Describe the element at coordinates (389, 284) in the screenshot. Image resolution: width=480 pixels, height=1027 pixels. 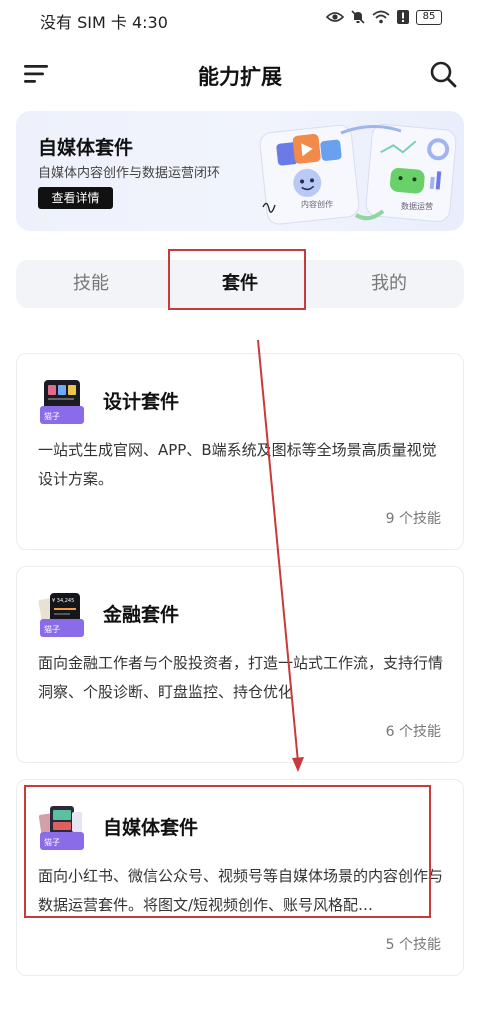
I see `tab-mine: 我的` at that location.